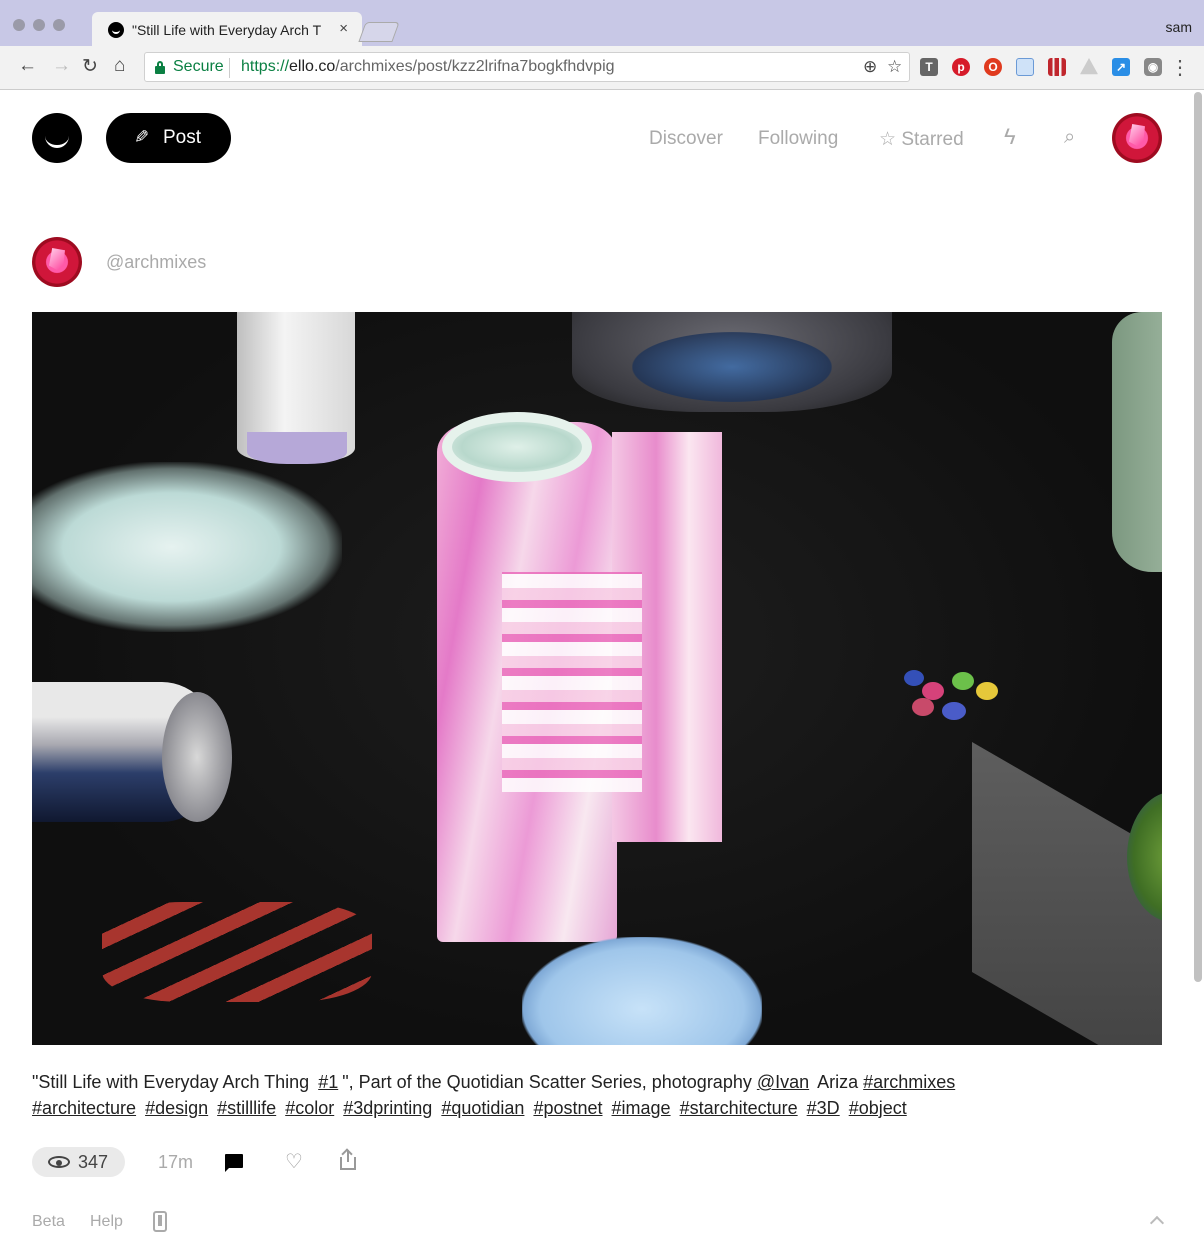 This screenshot has width=1204, height=1237. Describe the element at coordinates (929, 67) in the screenshot. I see `extension-t-icon: T` at that location.